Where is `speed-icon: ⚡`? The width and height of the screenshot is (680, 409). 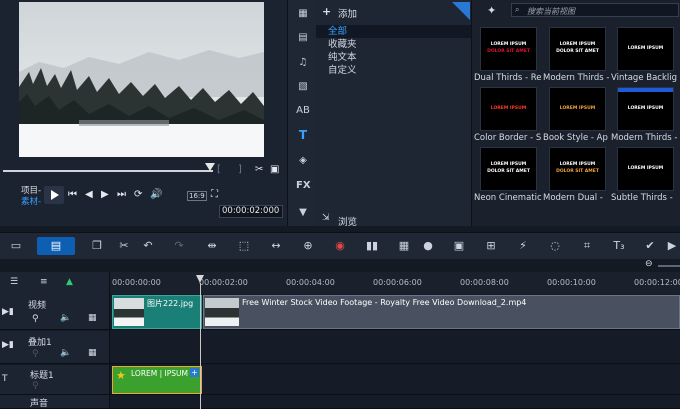 speed-icon: ⚡ is located at coordinates (523, 246).